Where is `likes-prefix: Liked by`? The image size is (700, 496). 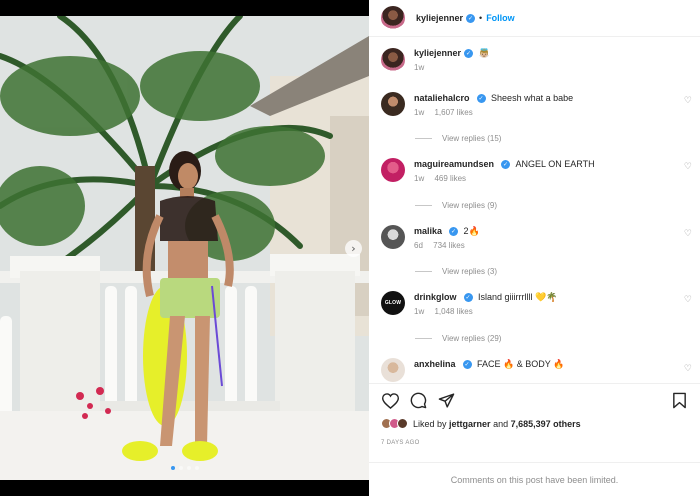 likes-prefix: Liked by is located at coordinates (430, 423).